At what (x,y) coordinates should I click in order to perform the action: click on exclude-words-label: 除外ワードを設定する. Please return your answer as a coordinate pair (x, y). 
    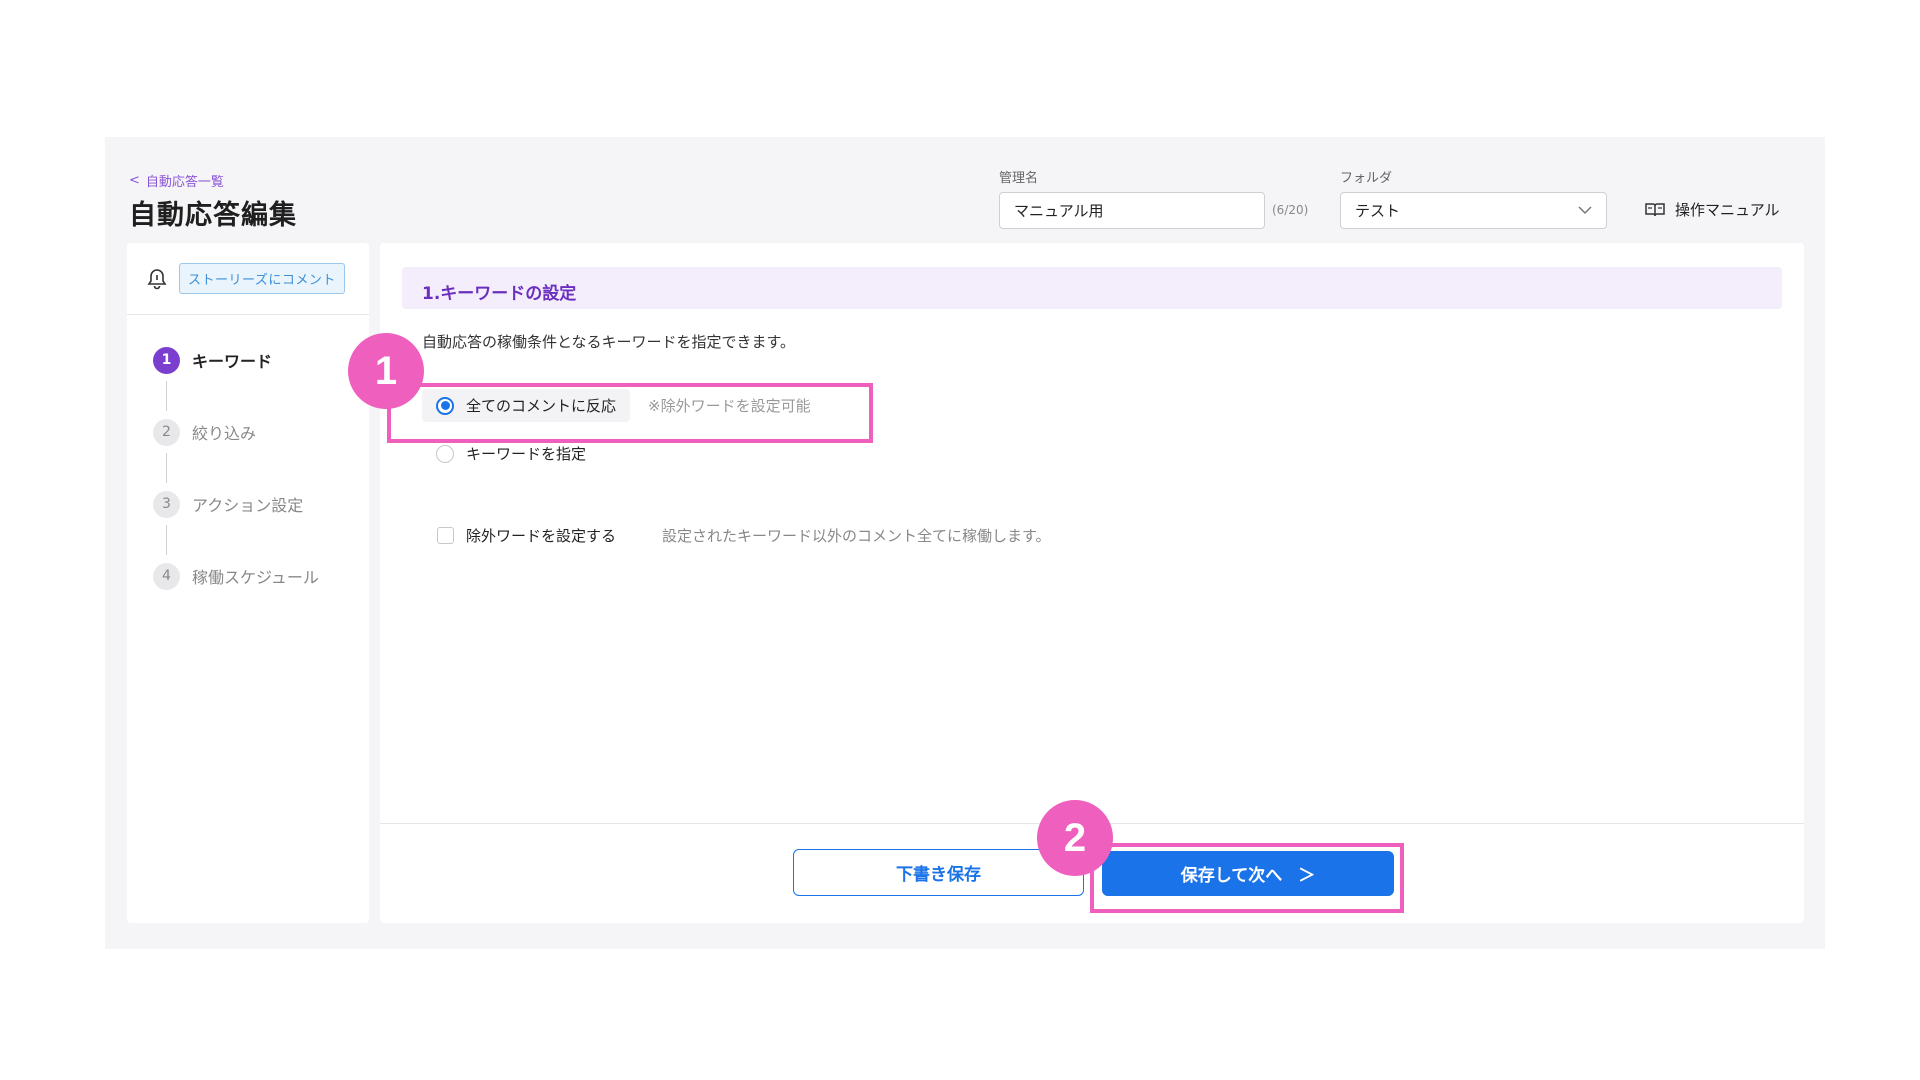
    Looking at the image, I should click on (541, 536).